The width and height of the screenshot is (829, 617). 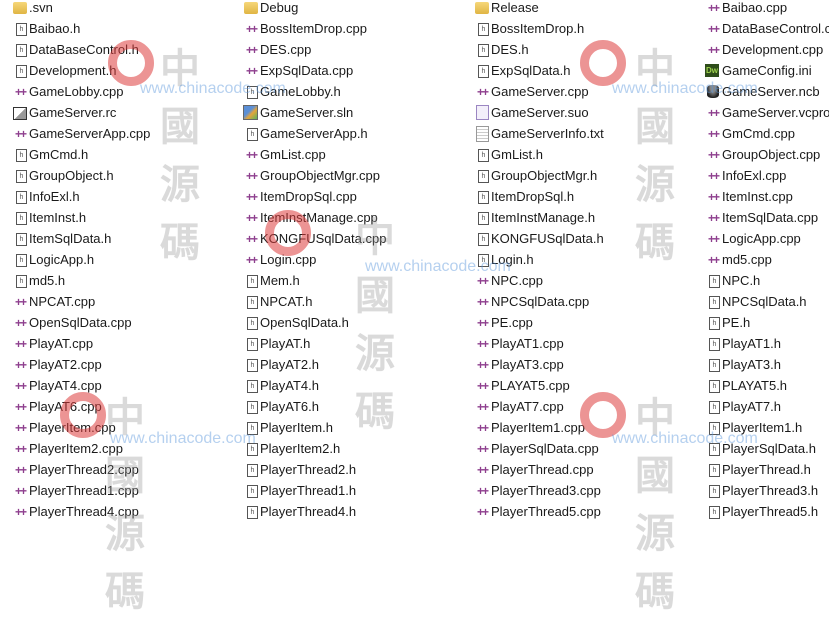 What do you see at coordinates (346, 91) in the screenshot?
I see `file-item: h GameLobby.h` at bounding box center [346, 91].